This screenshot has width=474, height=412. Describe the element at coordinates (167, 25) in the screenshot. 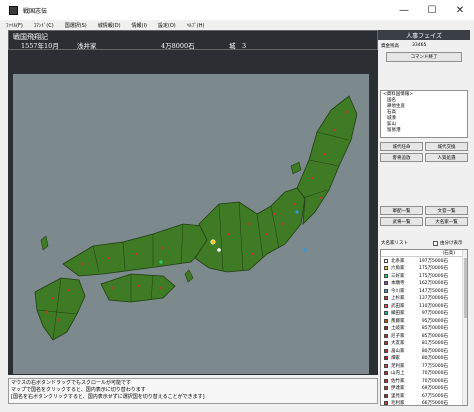

I see `menu-settings: 設定(O)` at that location.